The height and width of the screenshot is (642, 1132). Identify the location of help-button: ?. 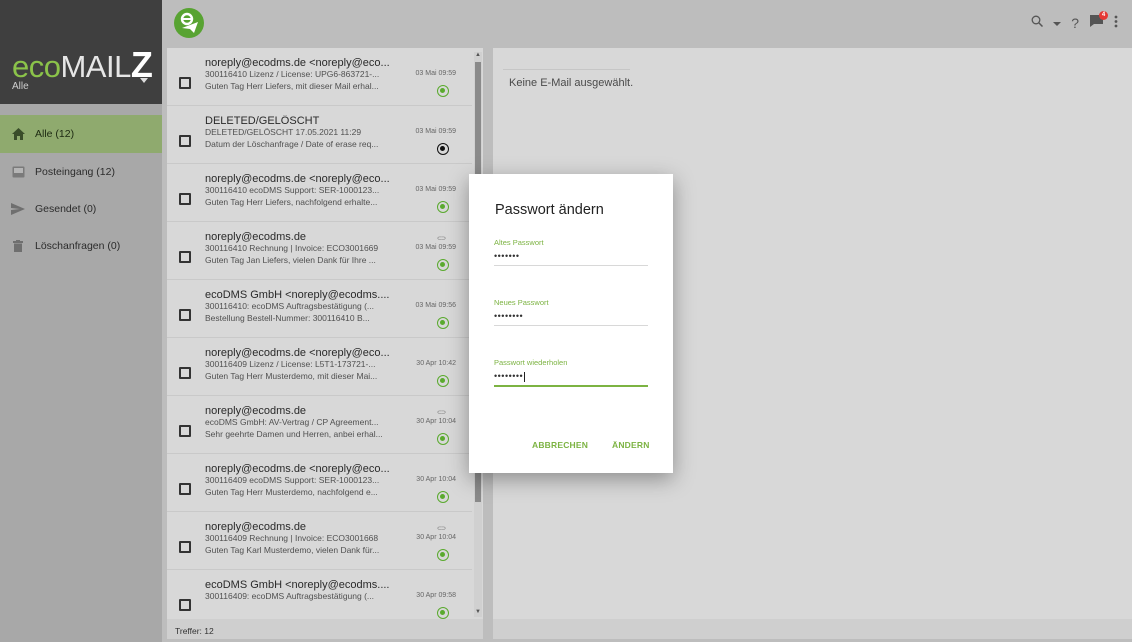
(1075, 23).